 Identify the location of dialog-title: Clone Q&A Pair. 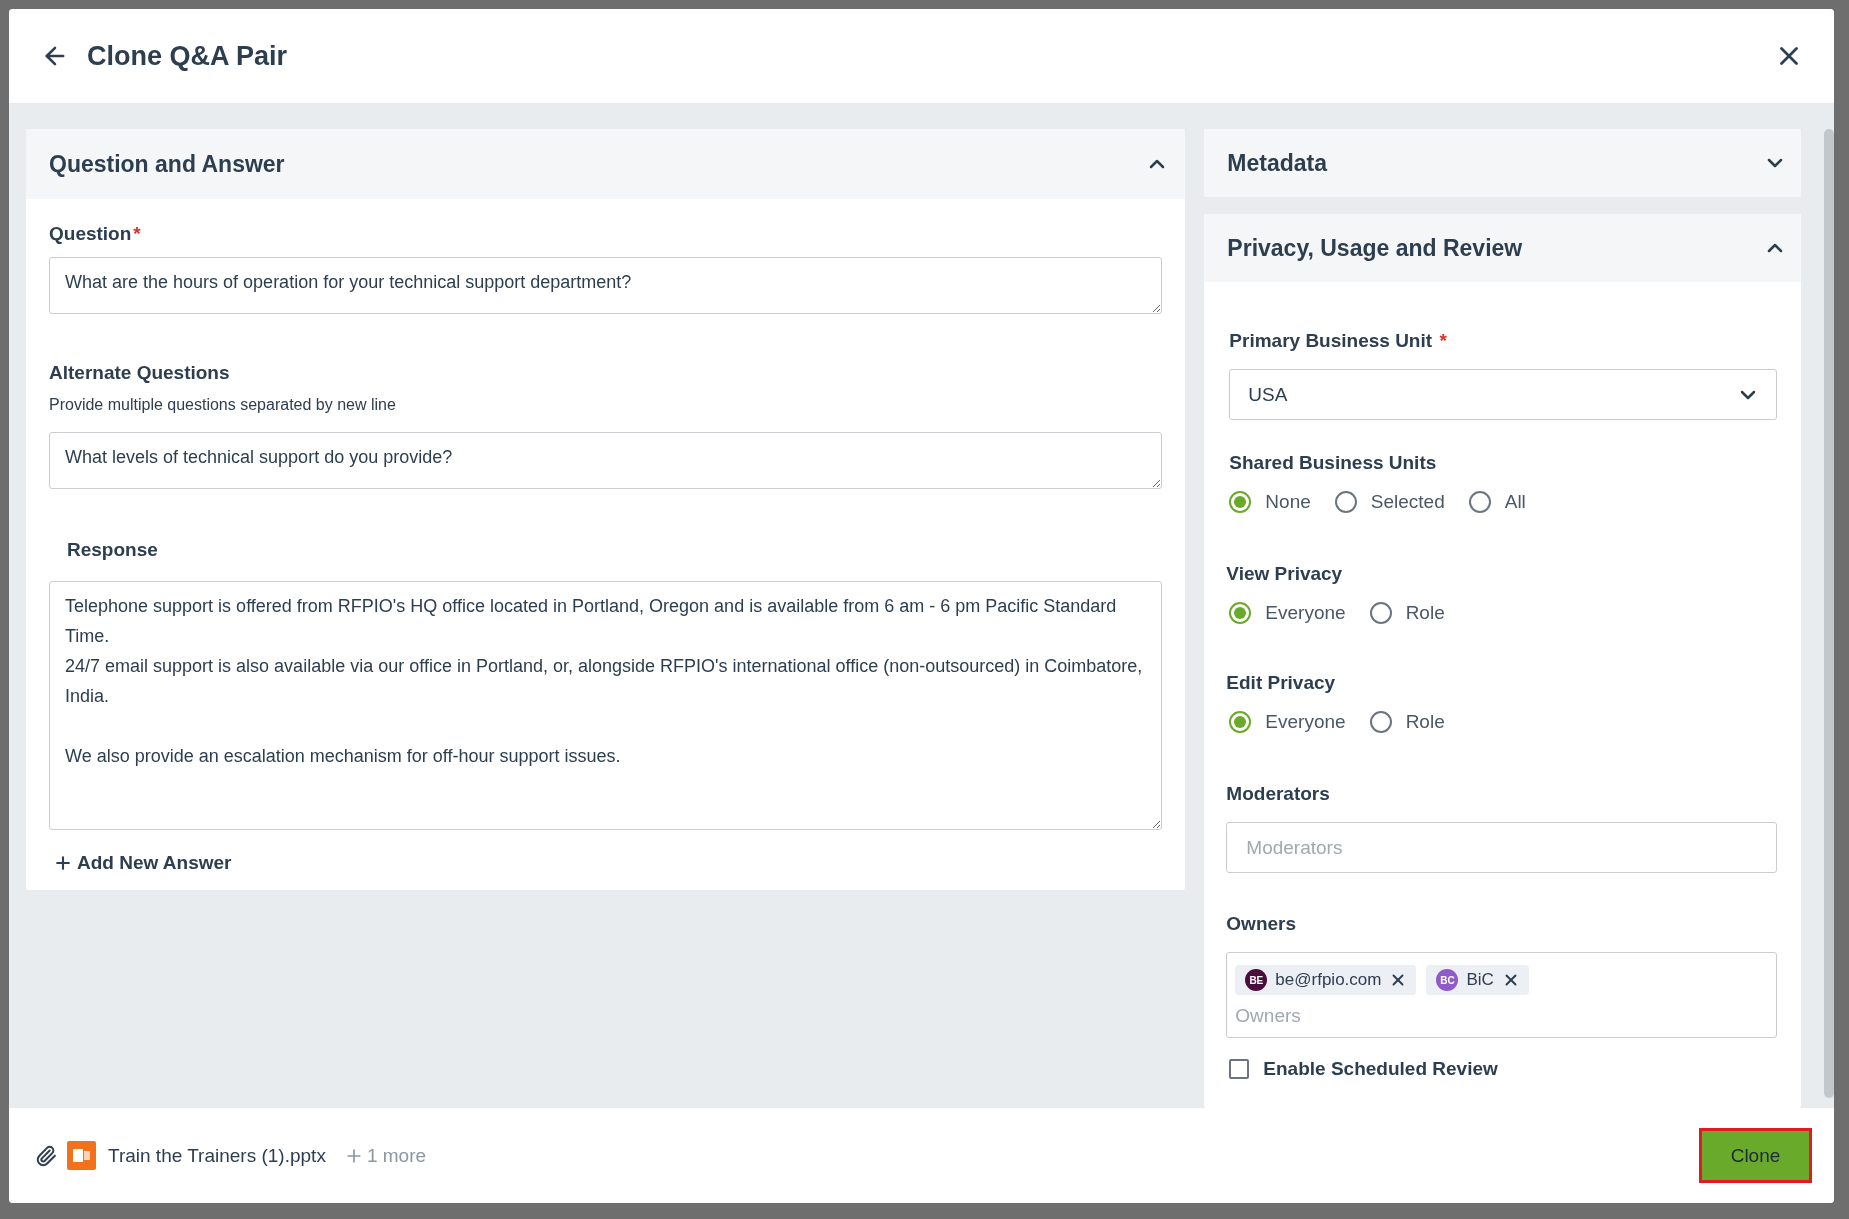
(188, 56).